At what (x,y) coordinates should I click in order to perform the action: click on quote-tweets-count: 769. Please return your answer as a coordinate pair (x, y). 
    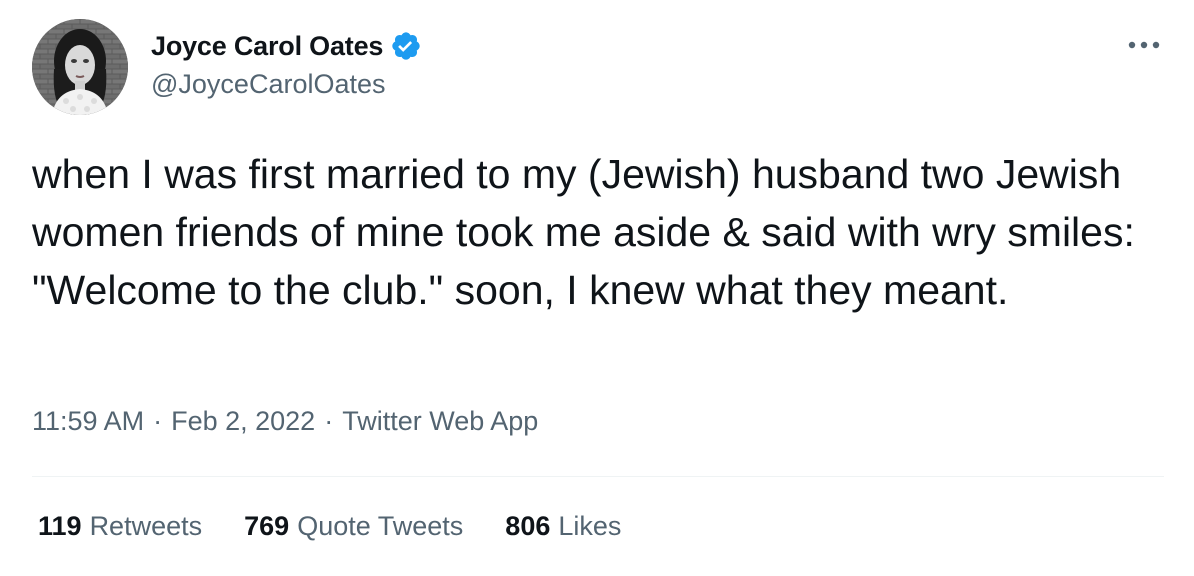
    Looking at the image, I should click on (267, 526).